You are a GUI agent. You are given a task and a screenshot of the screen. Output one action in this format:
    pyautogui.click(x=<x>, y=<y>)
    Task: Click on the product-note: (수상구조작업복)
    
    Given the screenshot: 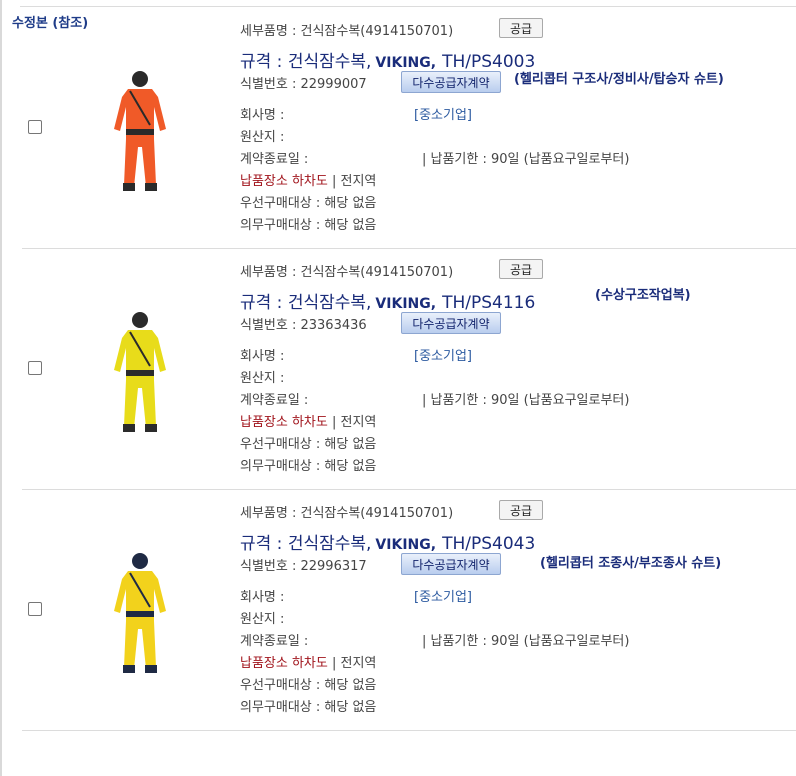 What is the action you would take?
    pyautogui.click(x=643, y=295)
    